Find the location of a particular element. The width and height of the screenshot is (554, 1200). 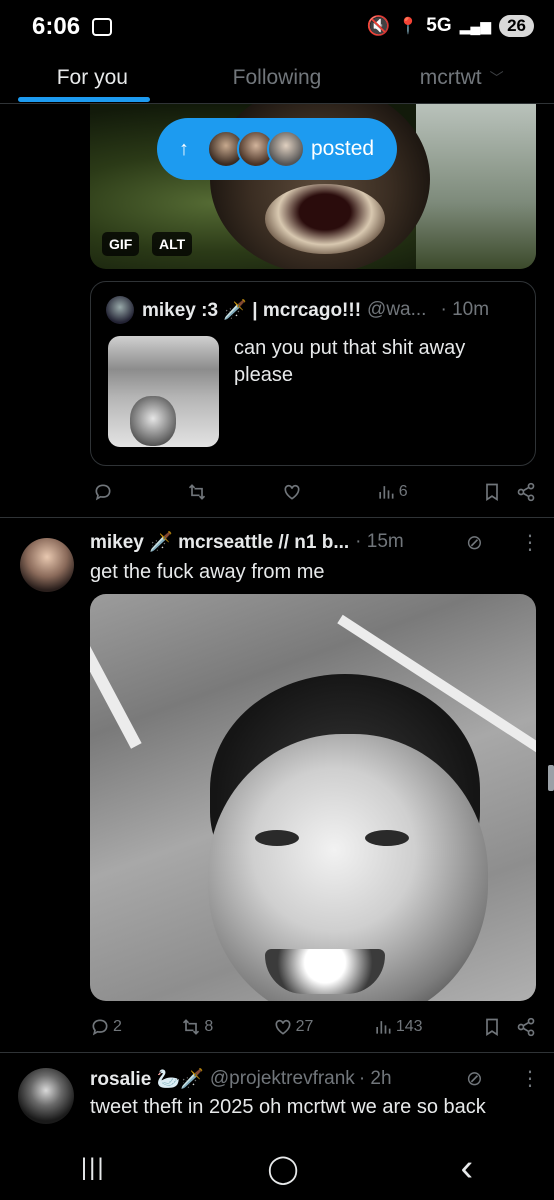

status-icons: 🔇 📍 5G ▂▄▆ 26 is located at coordinates (450, 26).